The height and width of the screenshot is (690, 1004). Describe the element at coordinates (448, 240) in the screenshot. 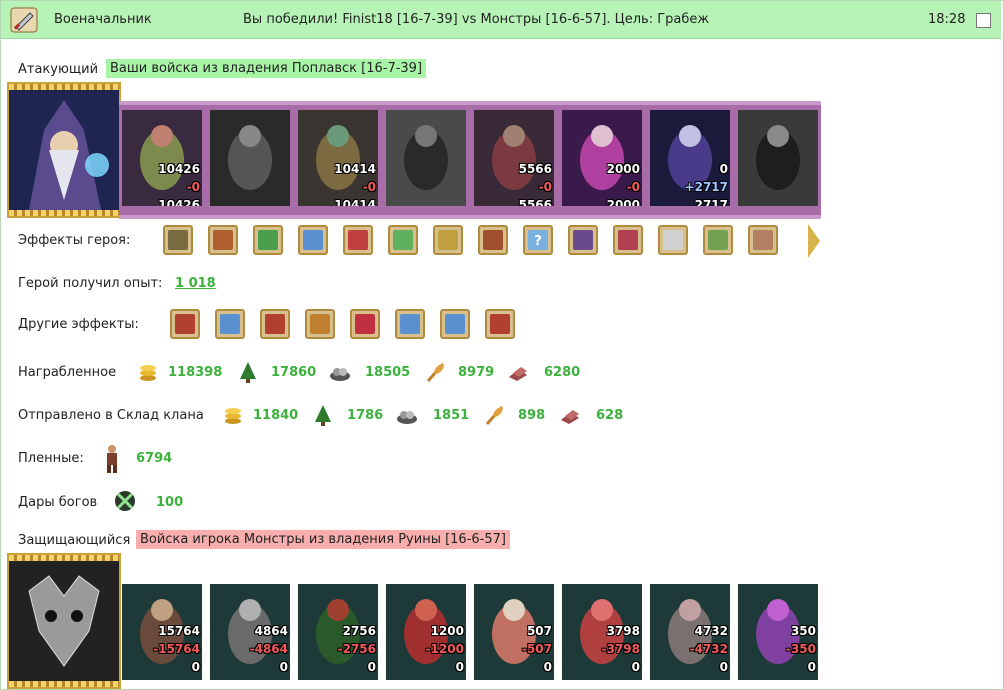

I see `pillar-icon` at that location.